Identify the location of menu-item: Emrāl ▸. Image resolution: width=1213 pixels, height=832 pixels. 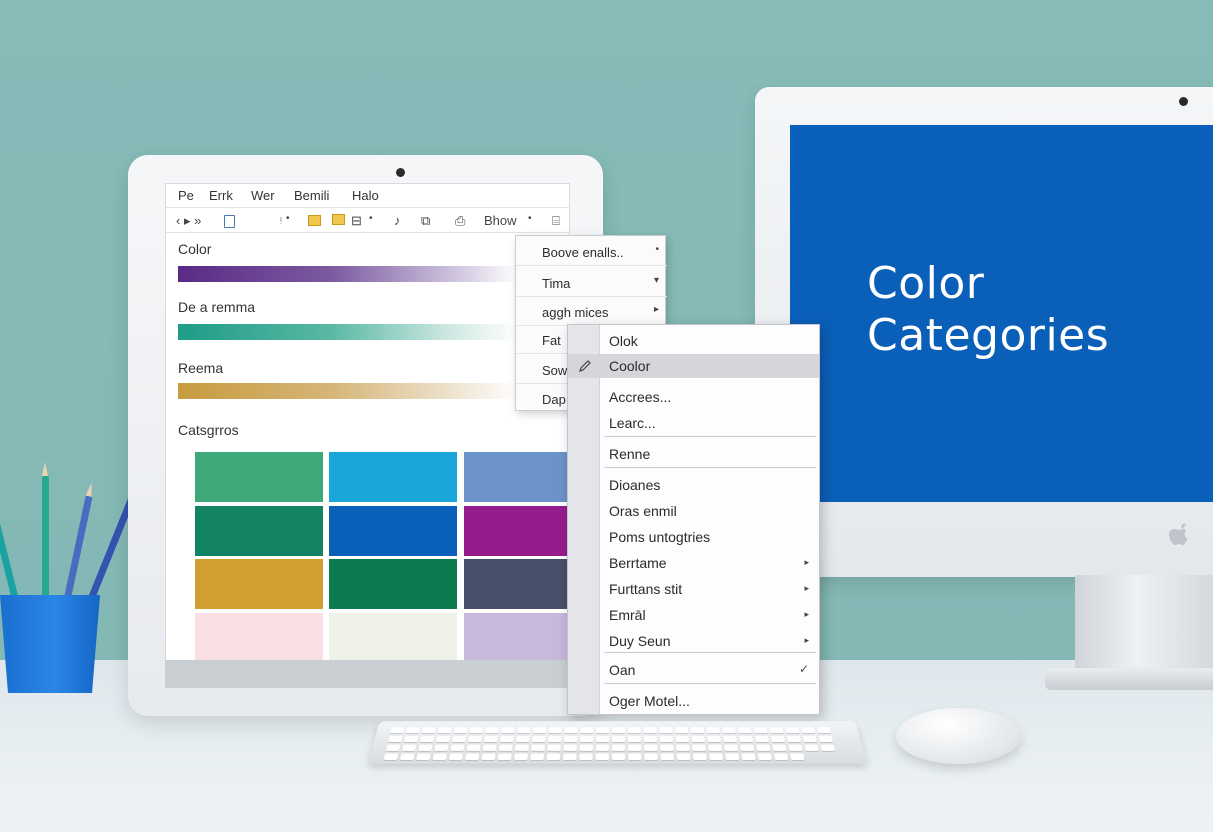
(693, 615).